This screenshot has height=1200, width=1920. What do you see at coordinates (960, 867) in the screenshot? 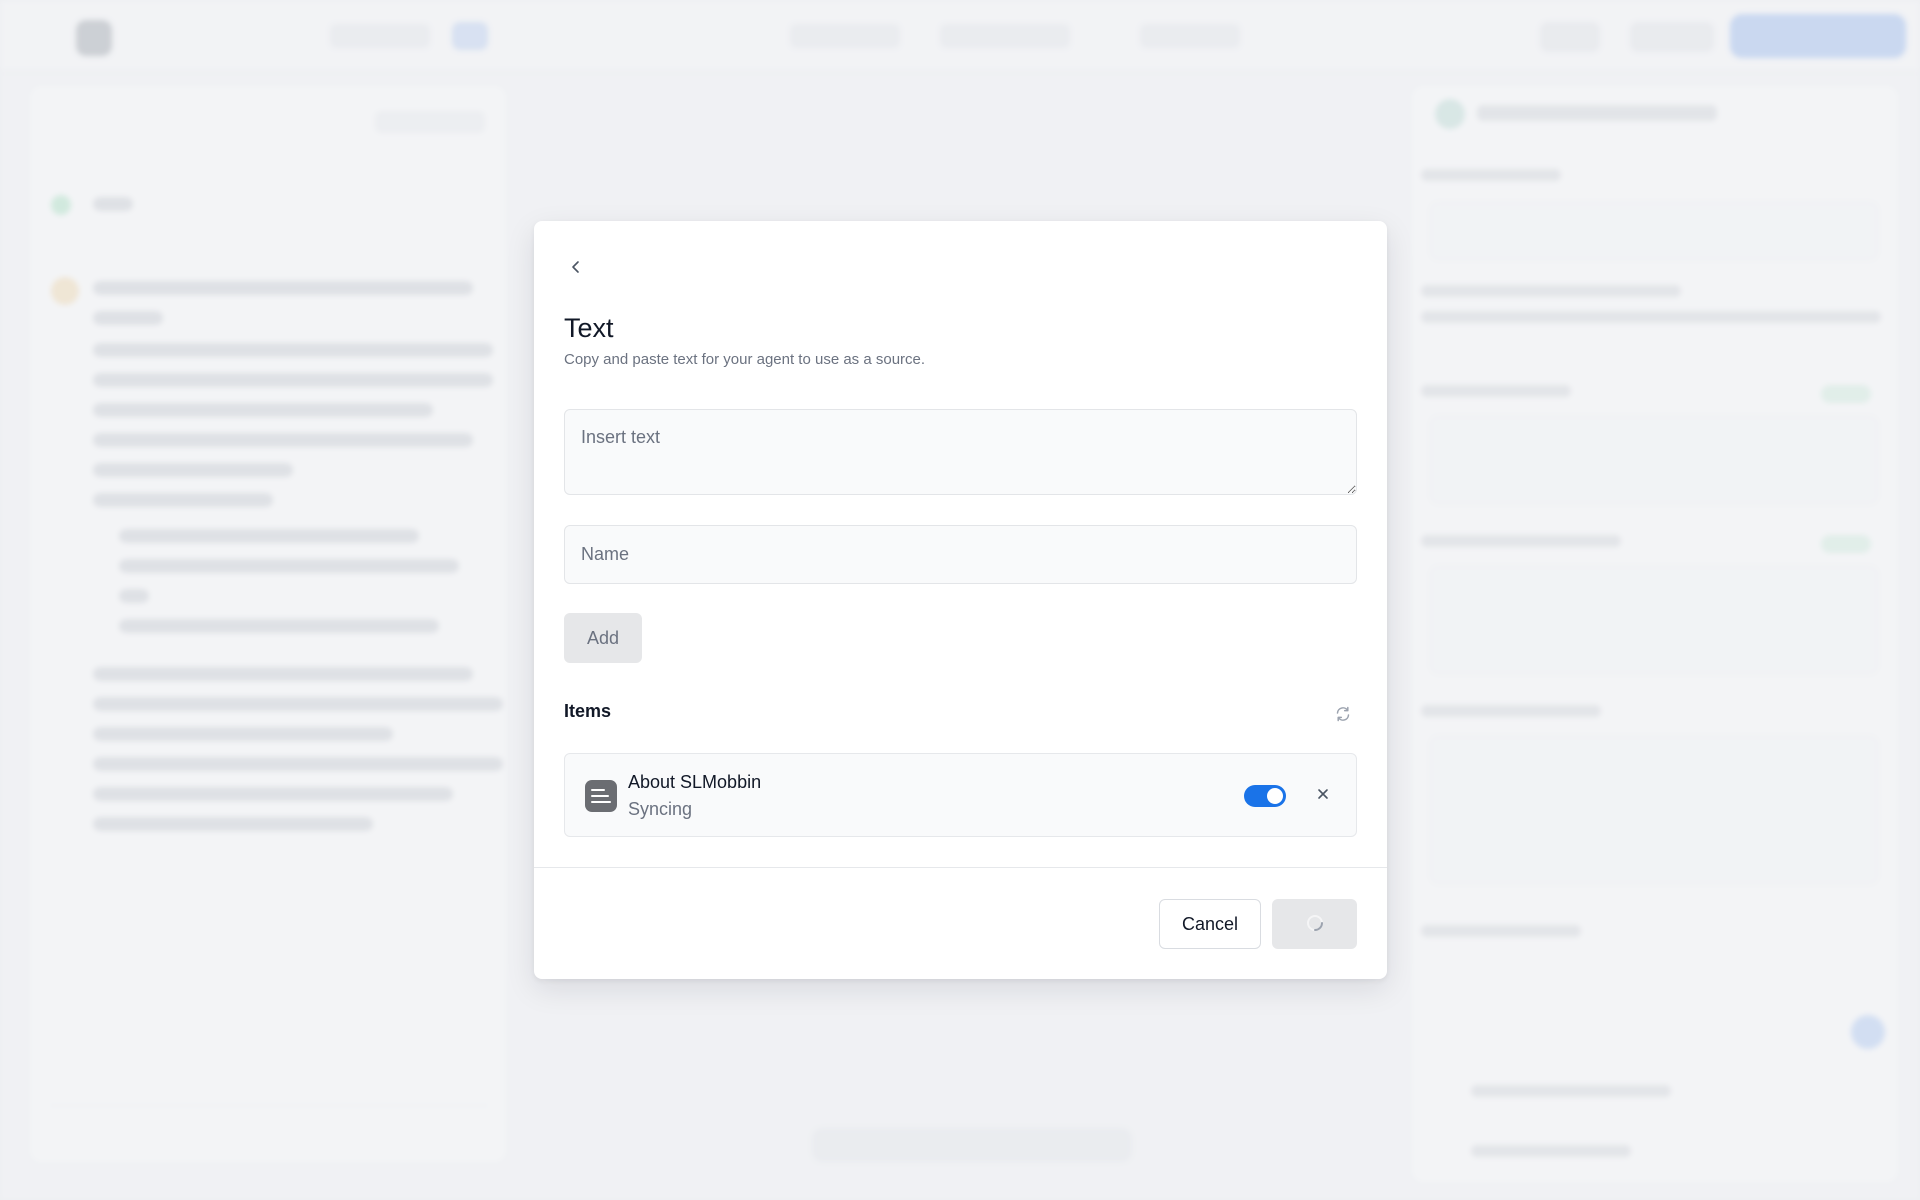
I see `footer-divider` at bounding box center [960, 867].